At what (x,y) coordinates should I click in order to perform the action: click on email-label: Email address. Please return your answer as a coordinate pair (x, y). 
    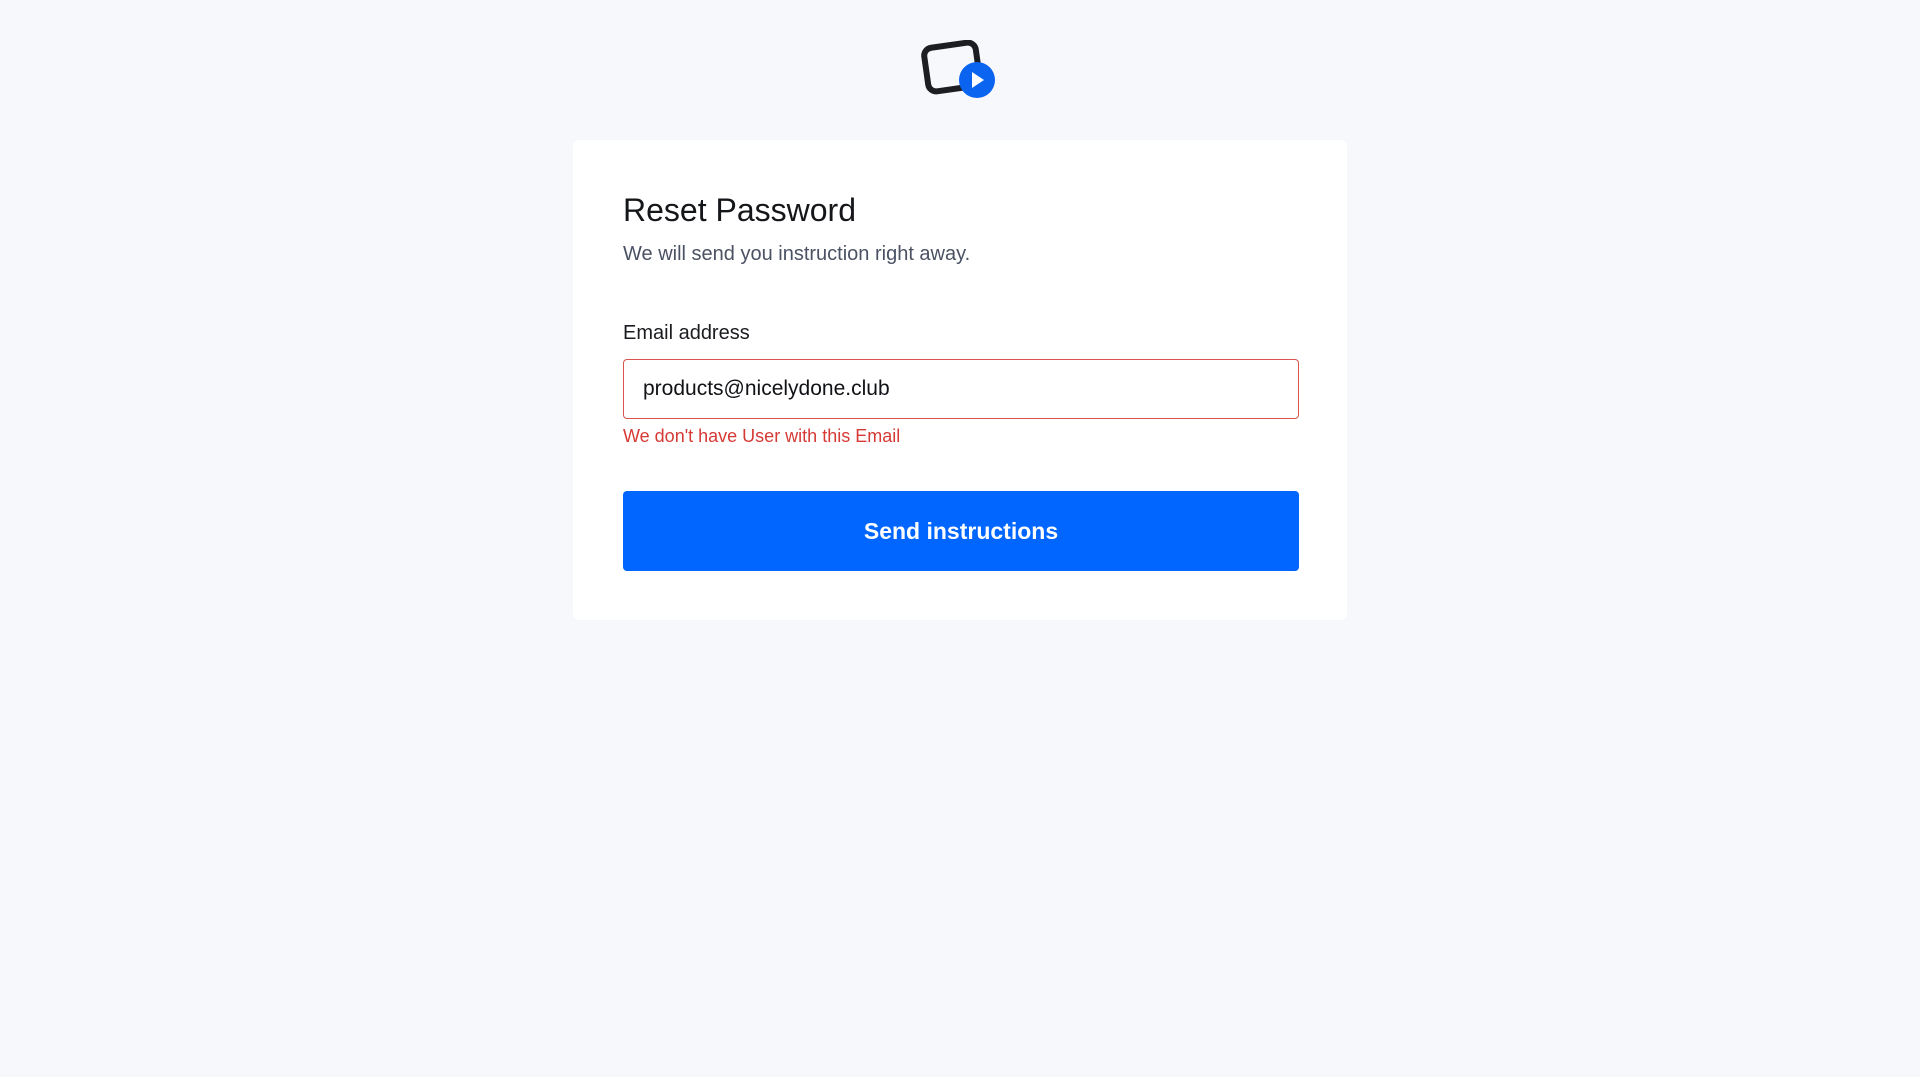
    Looking at the image, I should click on (686, 333).